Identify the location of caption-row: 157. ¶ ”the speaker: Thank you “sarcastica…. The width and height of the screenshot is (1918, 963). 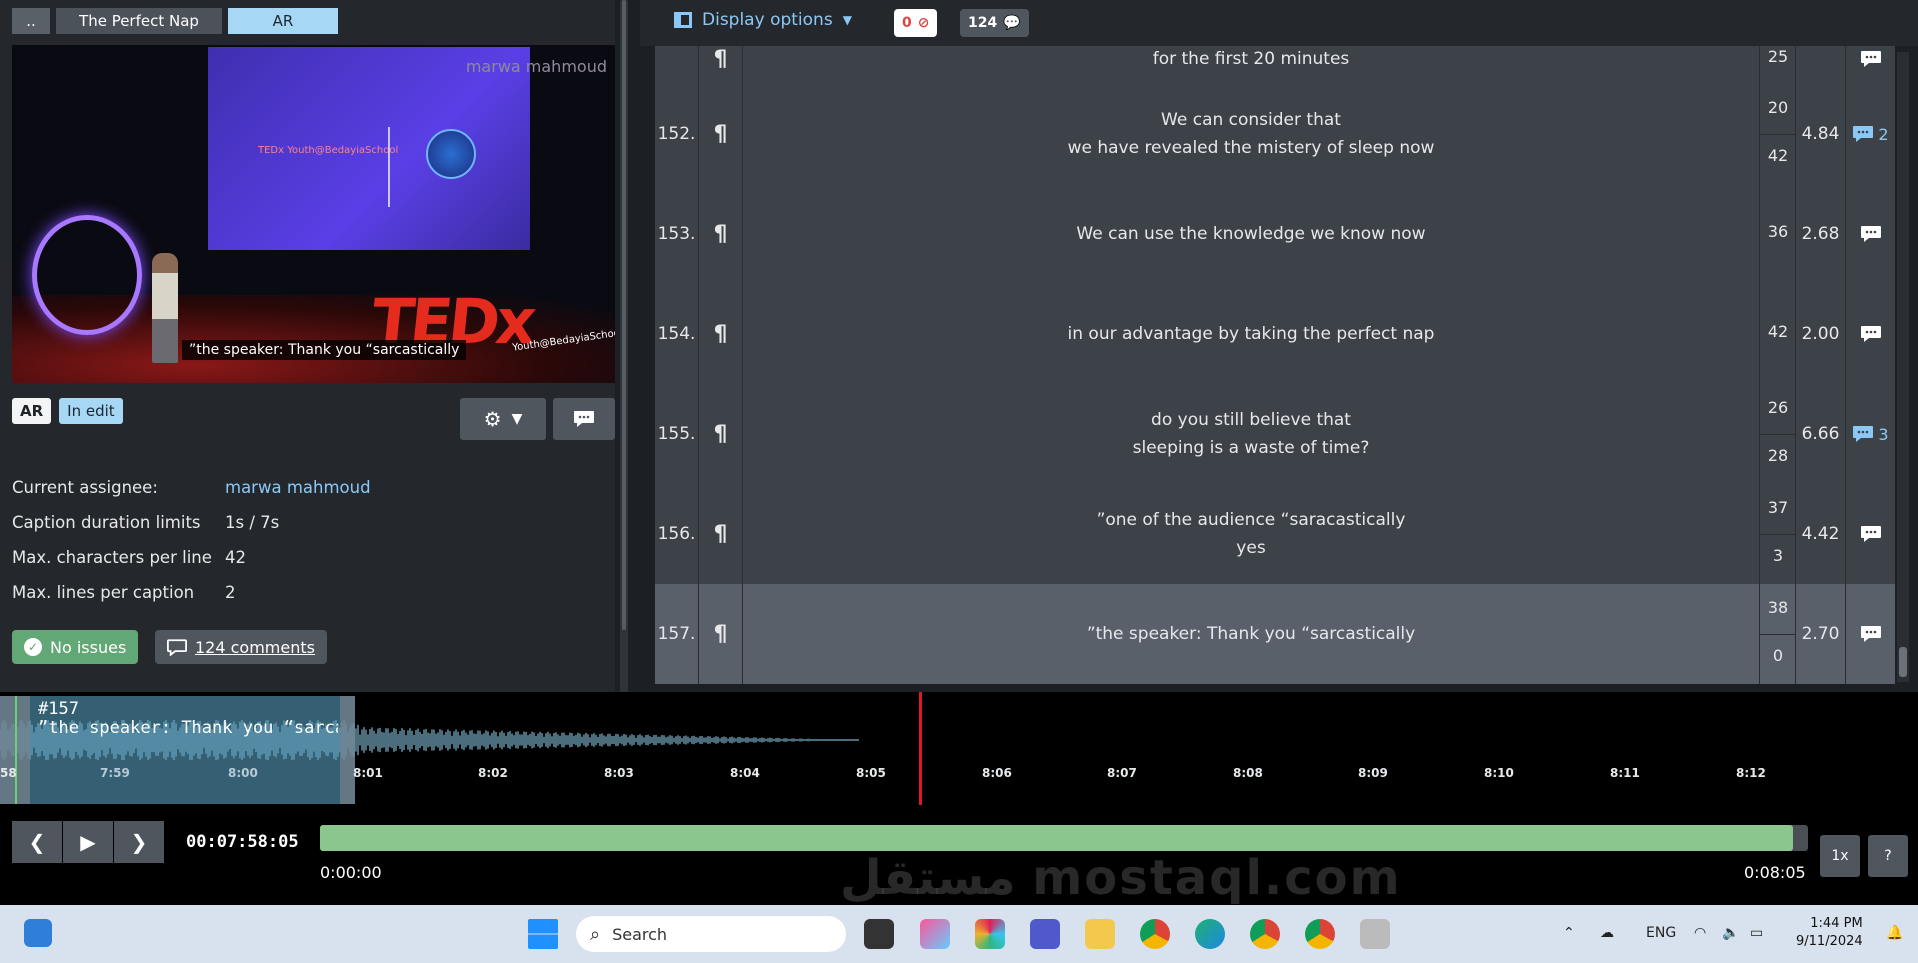
(1275, 634).